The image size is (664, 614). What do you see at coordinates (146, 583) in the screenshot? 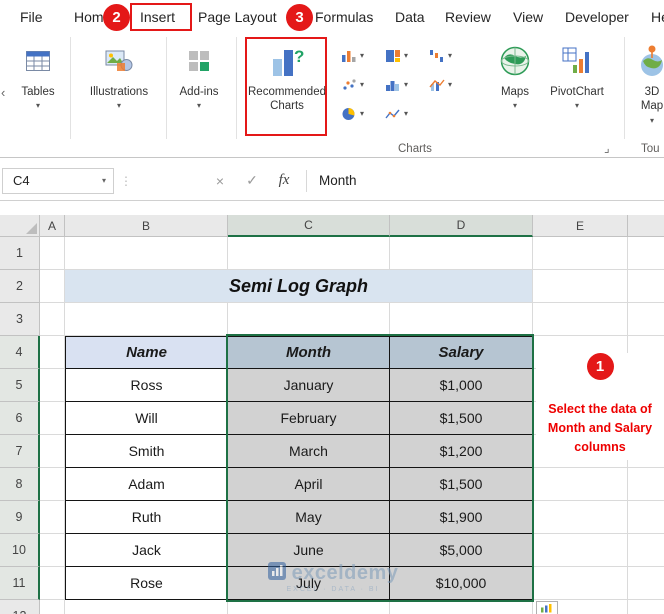
I see `cell-name: Rose` at bounding box center [146, 583].